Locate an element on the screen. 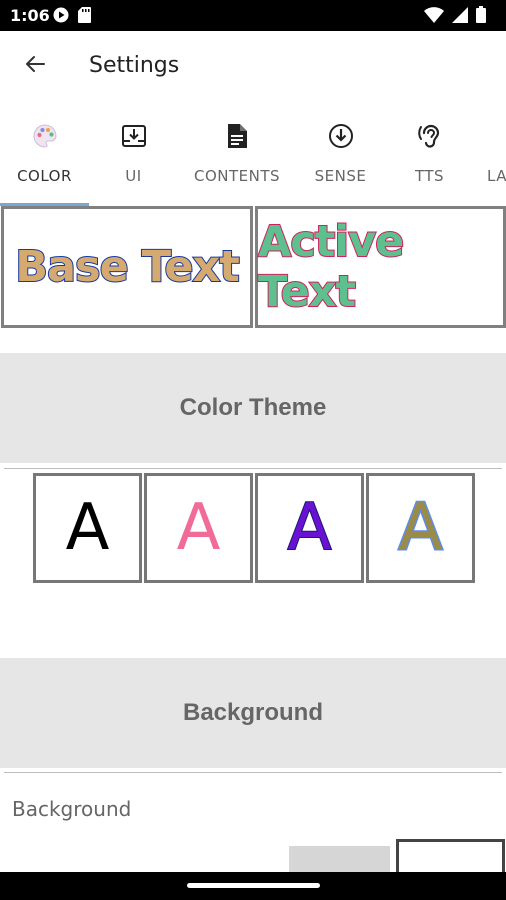 The height and width of the screenshot is (900, 506). navigation-bar is located at coordinates (253, 886).